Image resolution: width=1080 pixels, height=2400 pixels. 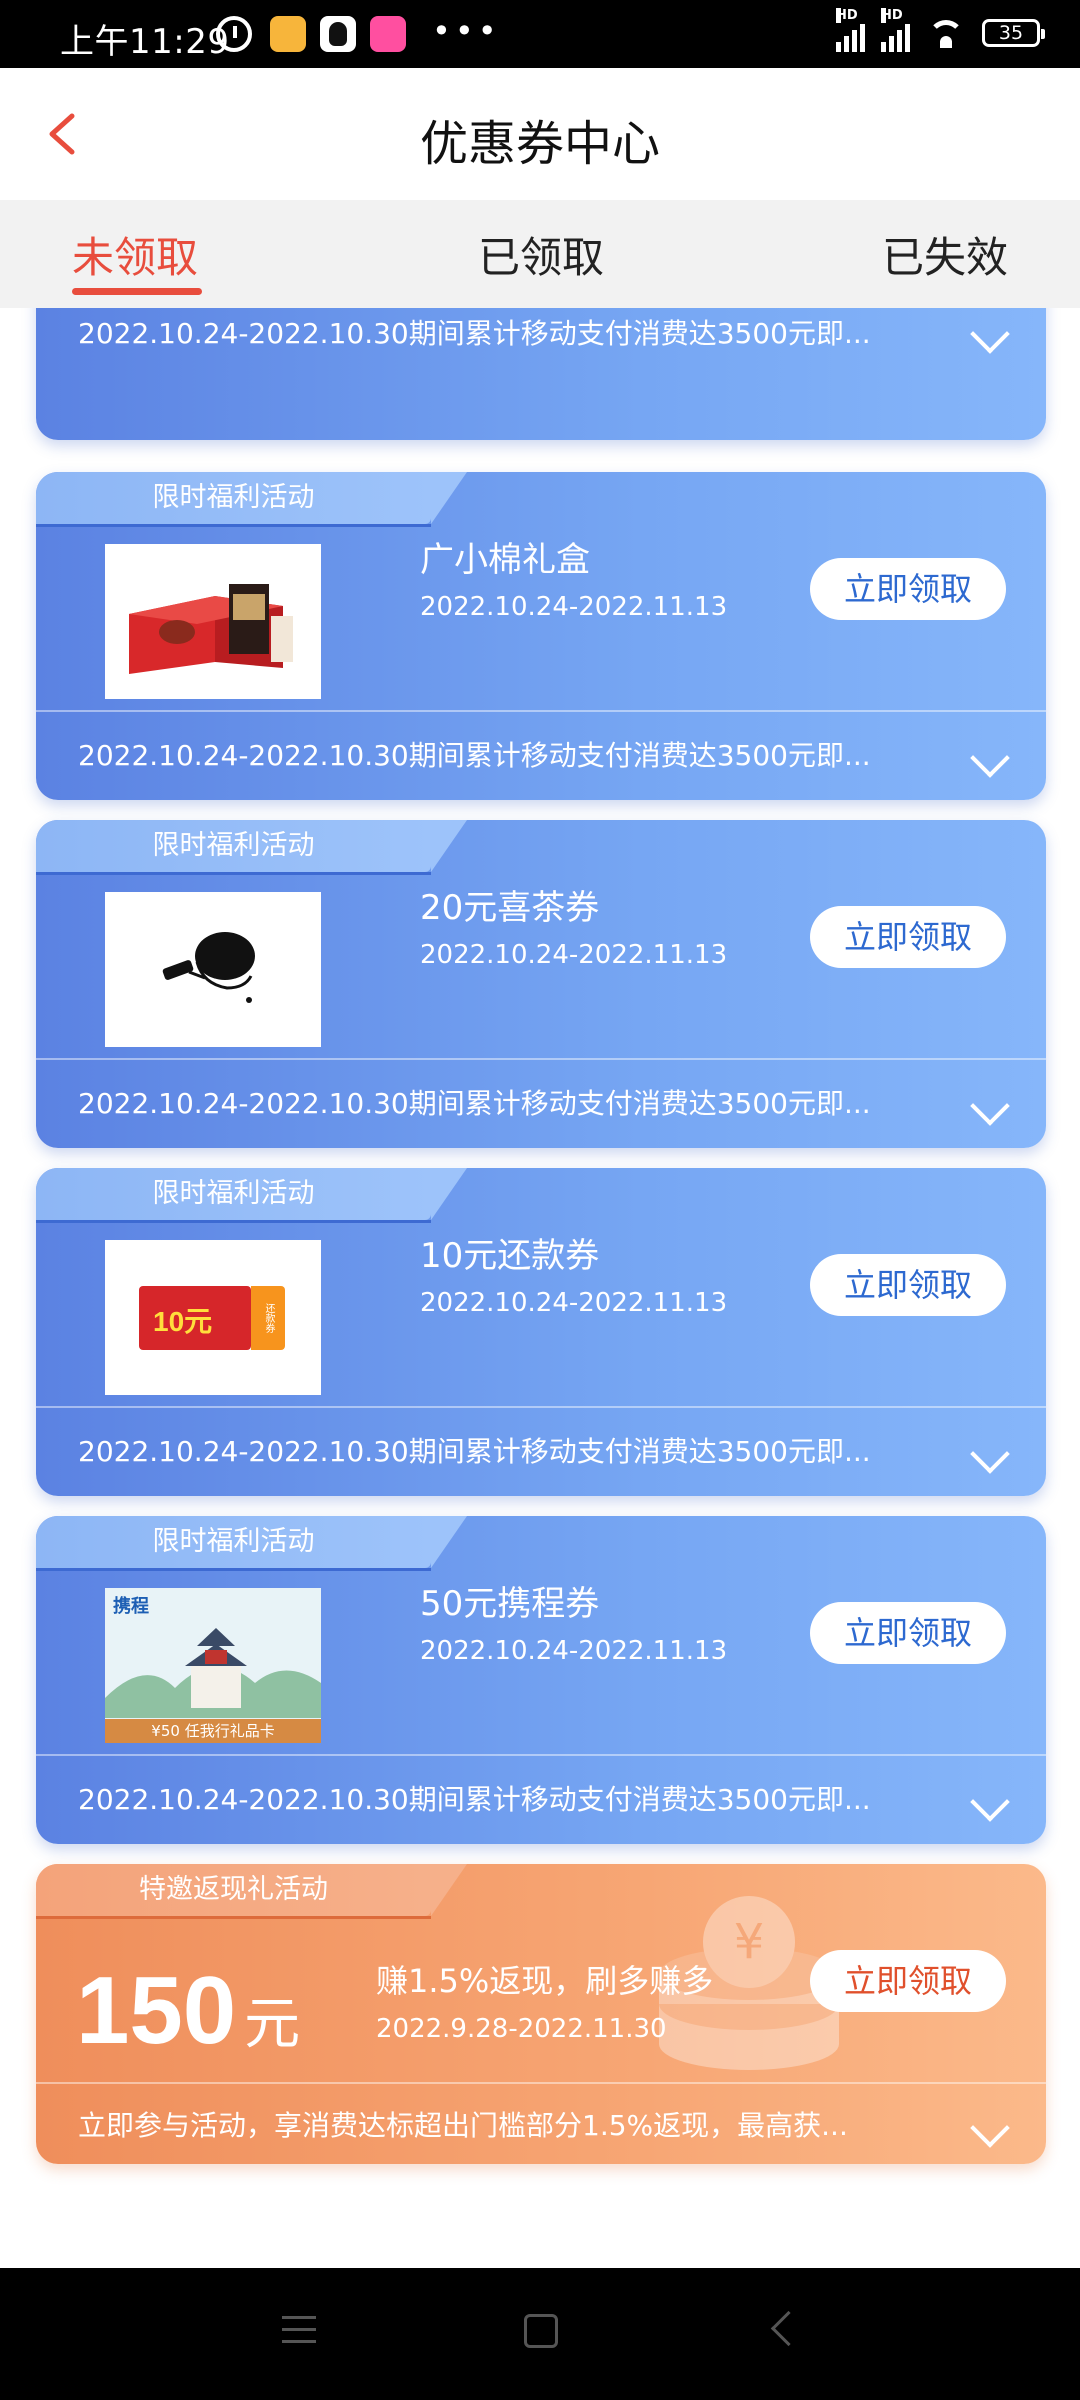 What do you see at coordinates (788, 2328) in the screenshot?
I see `back-icon` at bounding box center [788, 2328].